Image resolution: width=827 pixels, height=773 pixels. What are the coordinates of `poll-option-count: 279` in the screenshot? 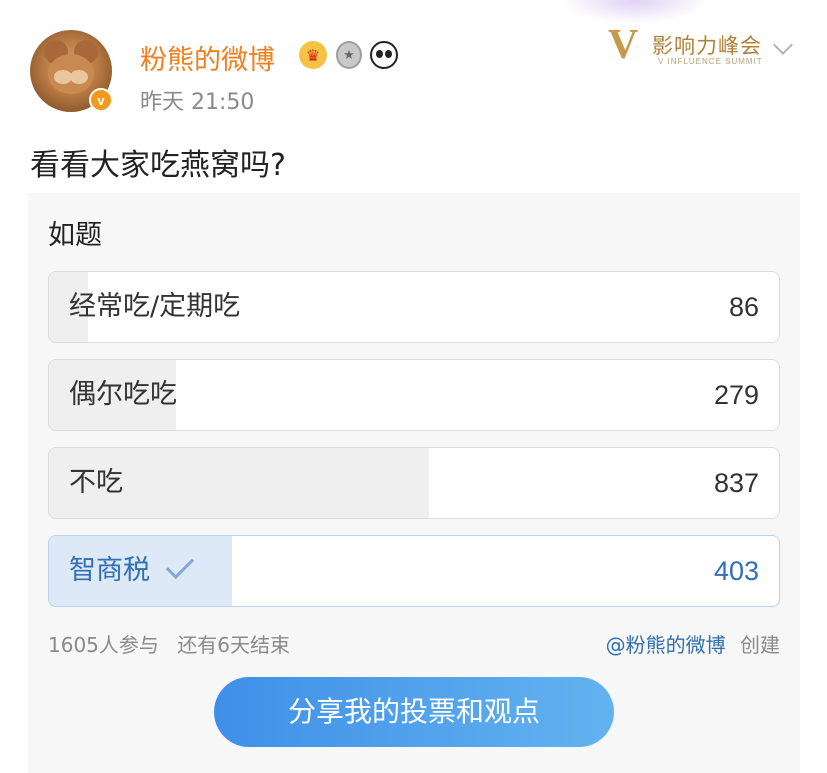 It's located at (736, 395).